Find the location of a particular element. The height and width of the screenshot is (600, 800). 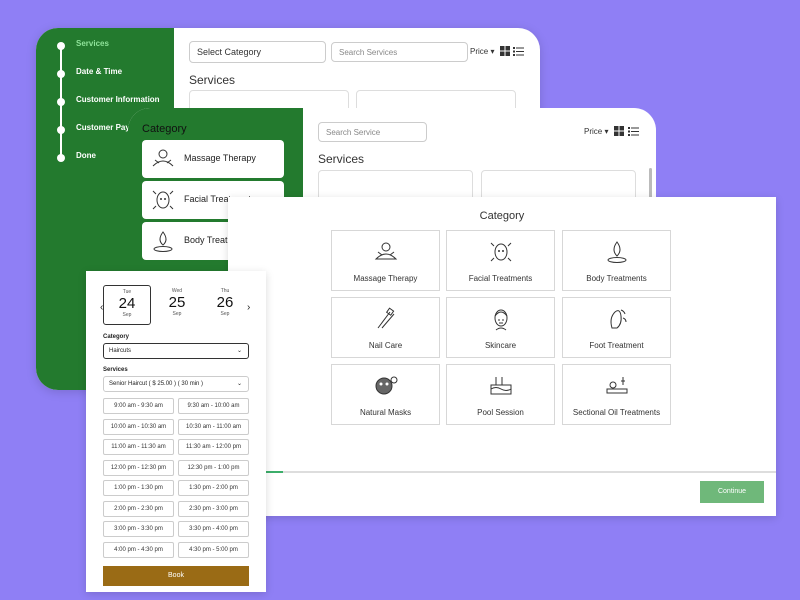

time-slot-button: 12:30 pm - 1:00 pm is located at coordinates (213, 467).